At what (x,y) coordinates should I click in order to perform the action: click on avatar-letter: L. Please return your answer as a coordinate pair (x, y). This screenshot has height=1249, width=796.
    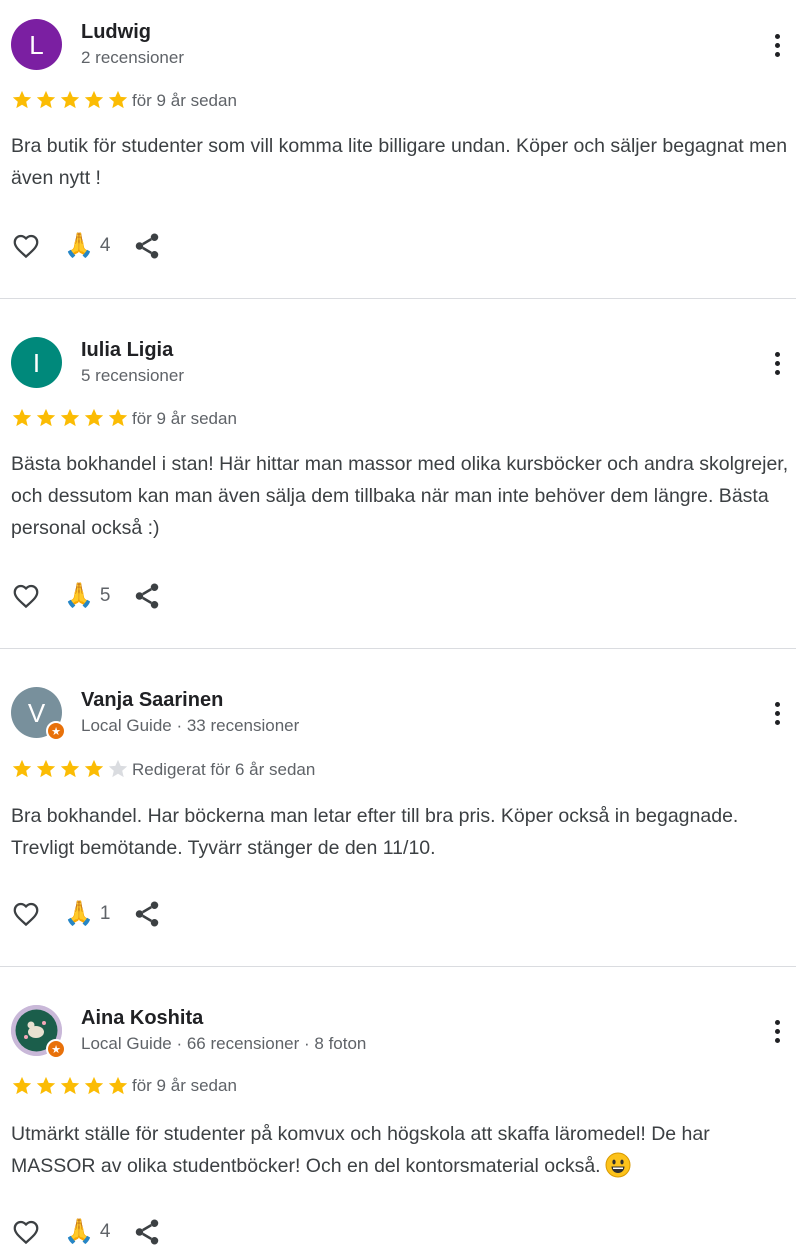
    Looking at the image, I should click on (36, 44).